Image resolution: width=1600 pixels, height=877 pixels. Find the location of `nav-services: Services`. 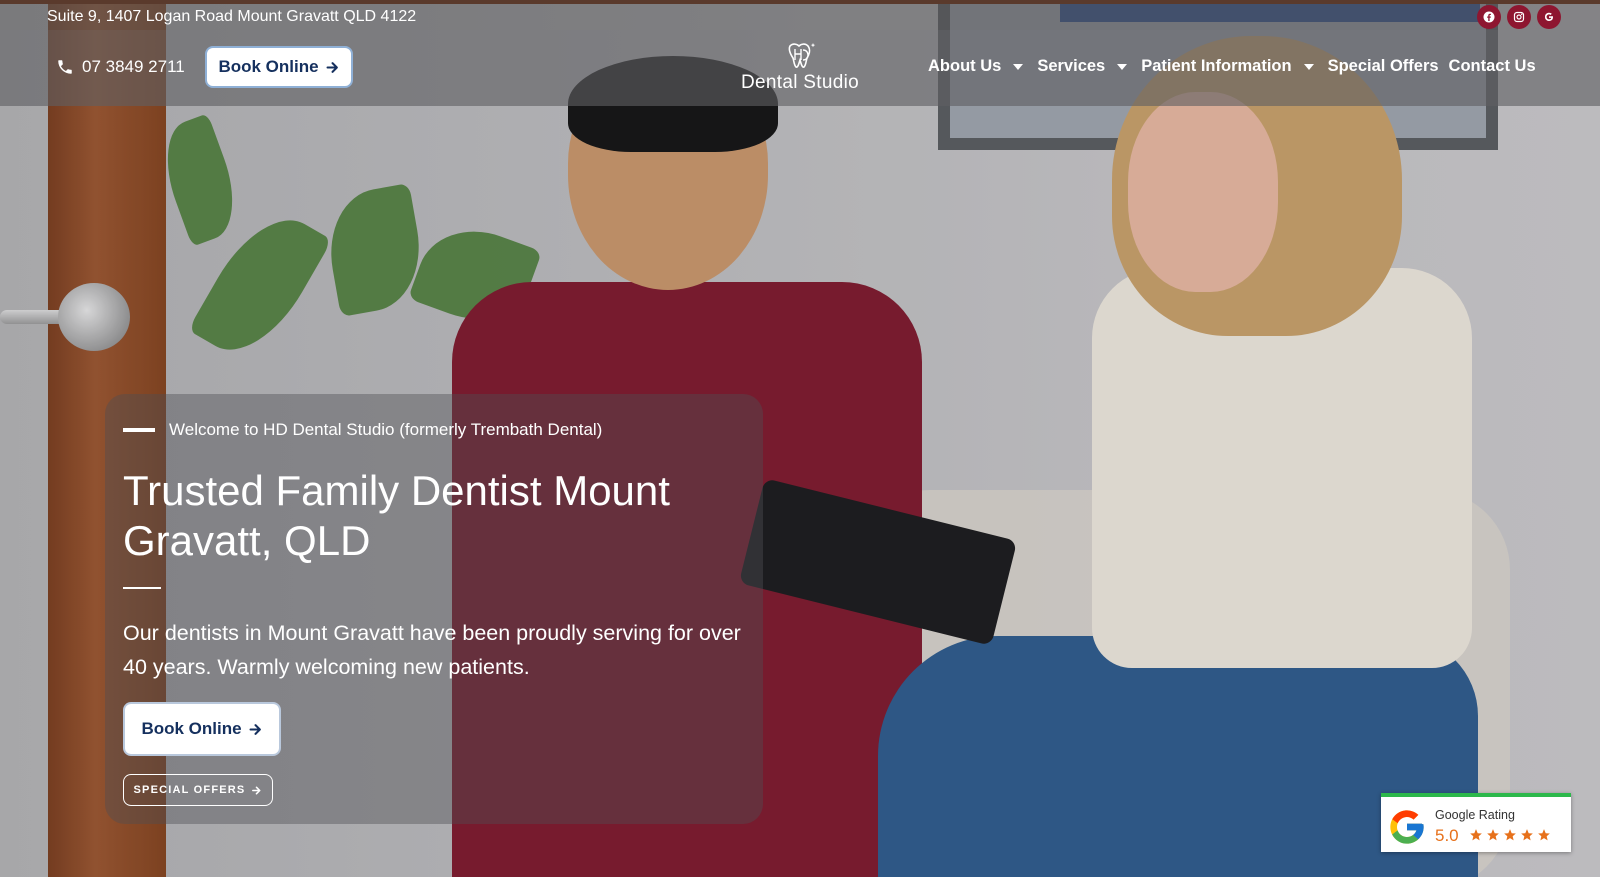

nav-services: Services is located at coordinates (1084, 66).